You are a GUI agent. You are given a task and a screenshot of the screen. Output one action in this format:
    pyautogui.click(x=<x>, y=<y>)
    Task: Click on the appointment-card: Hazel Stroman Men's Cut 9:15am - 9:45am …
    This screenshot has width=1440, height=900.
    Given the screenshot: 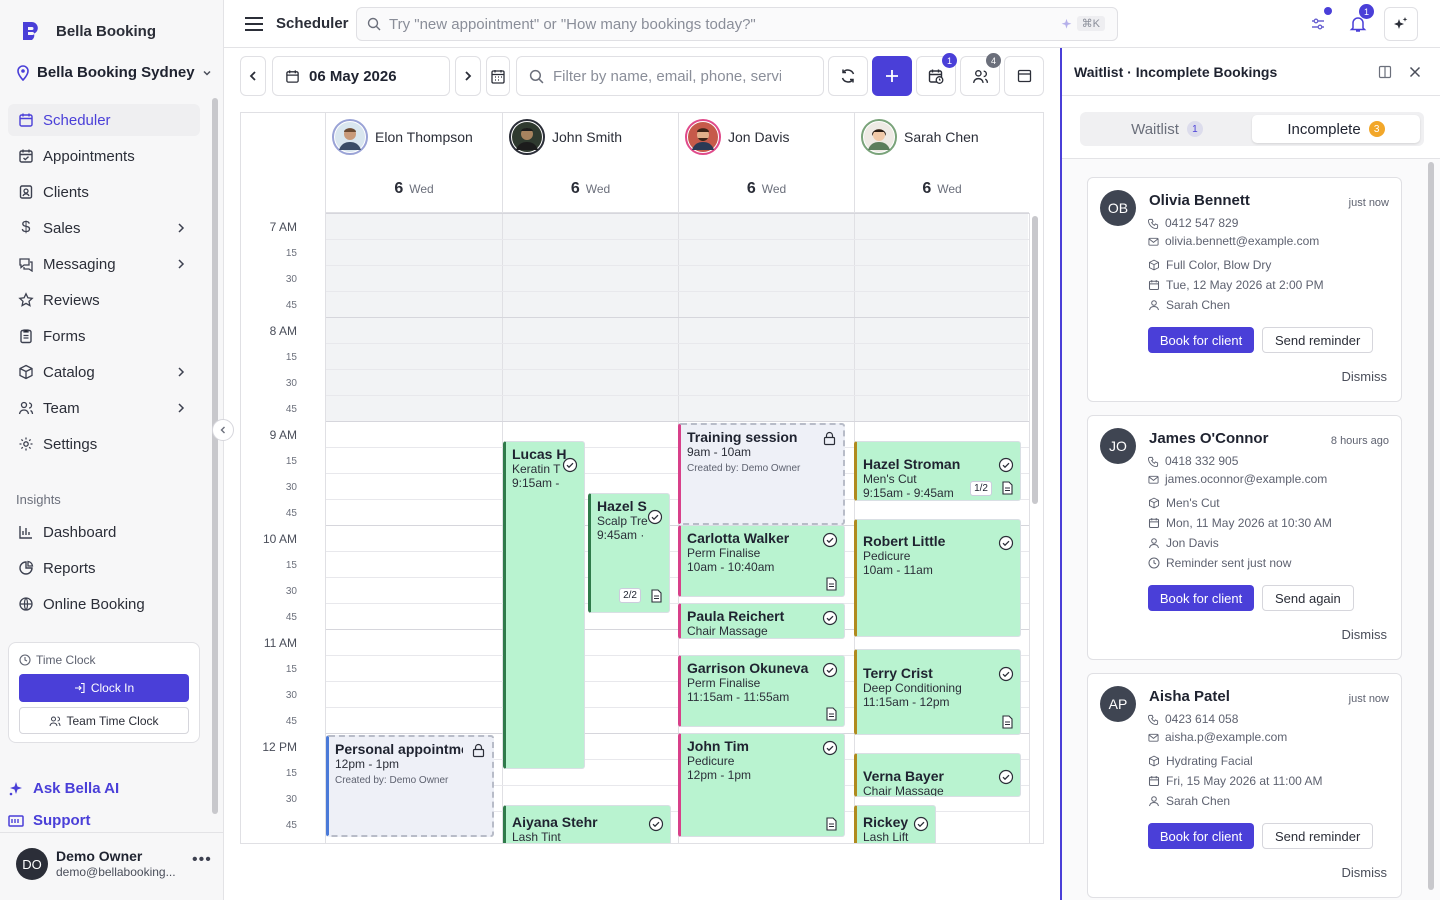 What is the action you would take?
    pyautogui.click(x=937, y=471)
    